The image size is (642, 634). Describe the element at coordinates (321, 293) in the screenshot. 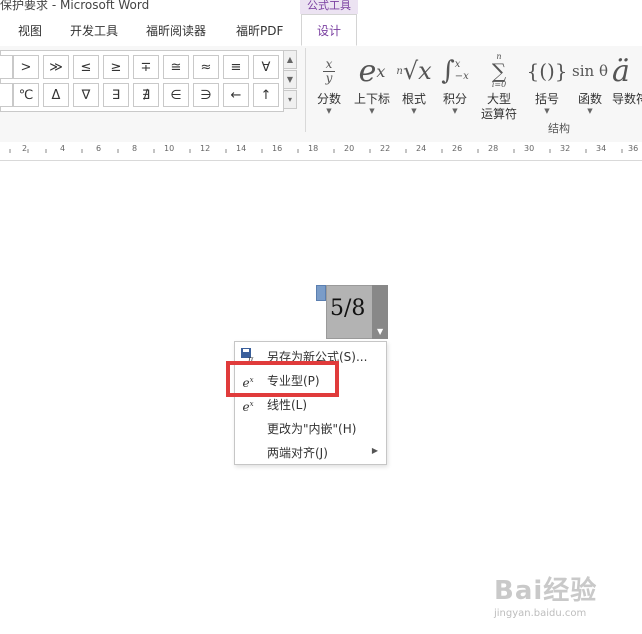

I see `equation-move-handle` at that location.